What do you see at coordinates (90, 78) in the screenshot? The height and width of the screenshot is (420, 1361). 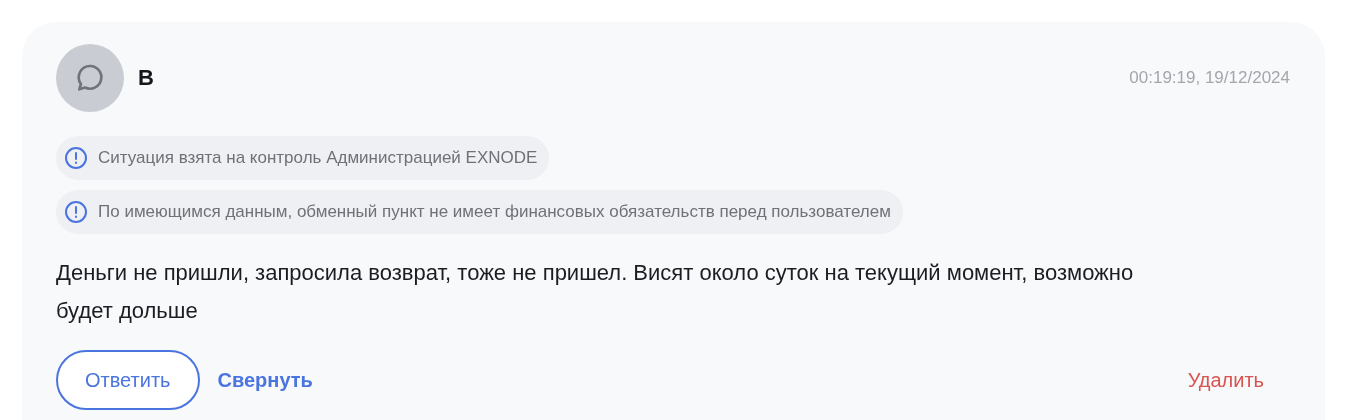 I see `chat-bubble-icon` at bounding box center [90, 78].